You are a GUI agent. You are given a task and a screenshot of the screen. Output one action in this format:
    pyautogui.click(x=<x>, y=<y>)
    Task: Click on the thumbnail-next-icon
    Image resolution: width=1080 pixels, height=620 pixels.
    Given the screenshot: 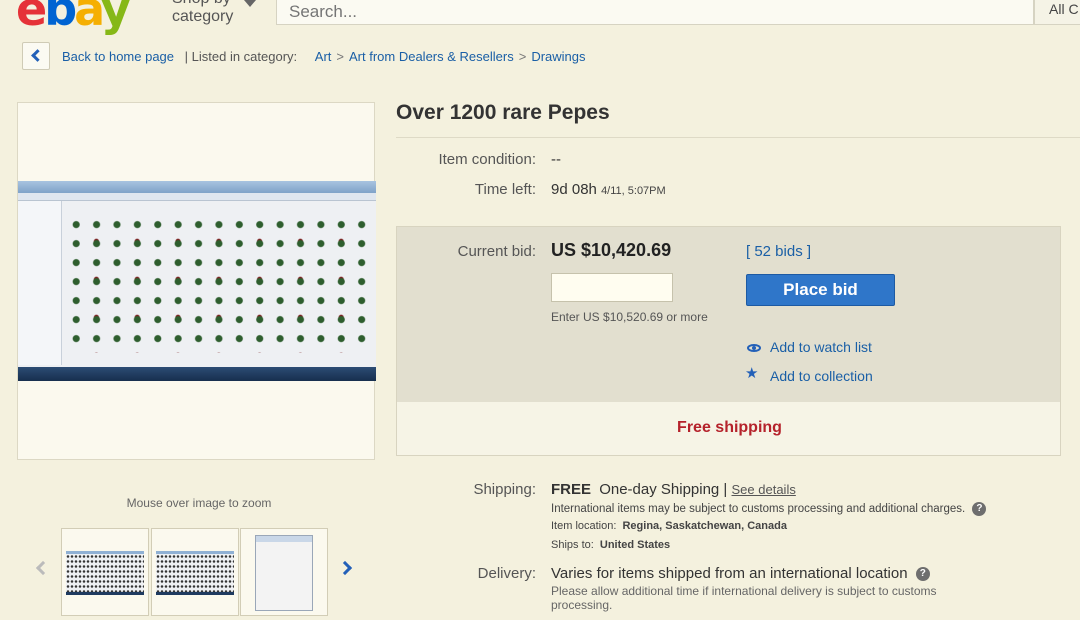 What is the action you would take?
    pyautogui.click(x=345, y=568)
    